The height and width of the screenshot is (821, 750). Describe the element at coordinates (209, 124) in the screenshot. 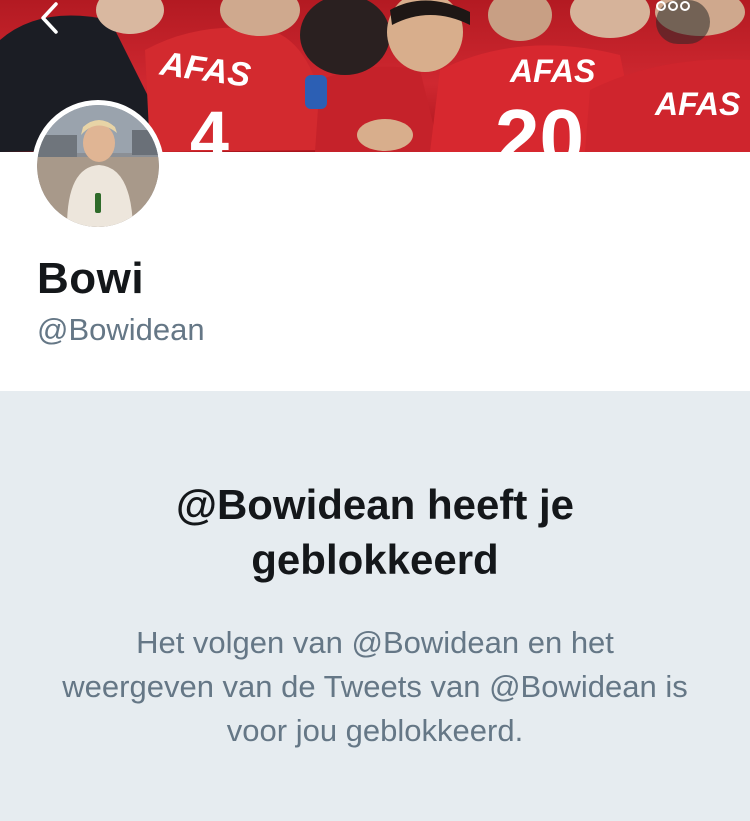

I see `banner-number-1: 4` at that location.